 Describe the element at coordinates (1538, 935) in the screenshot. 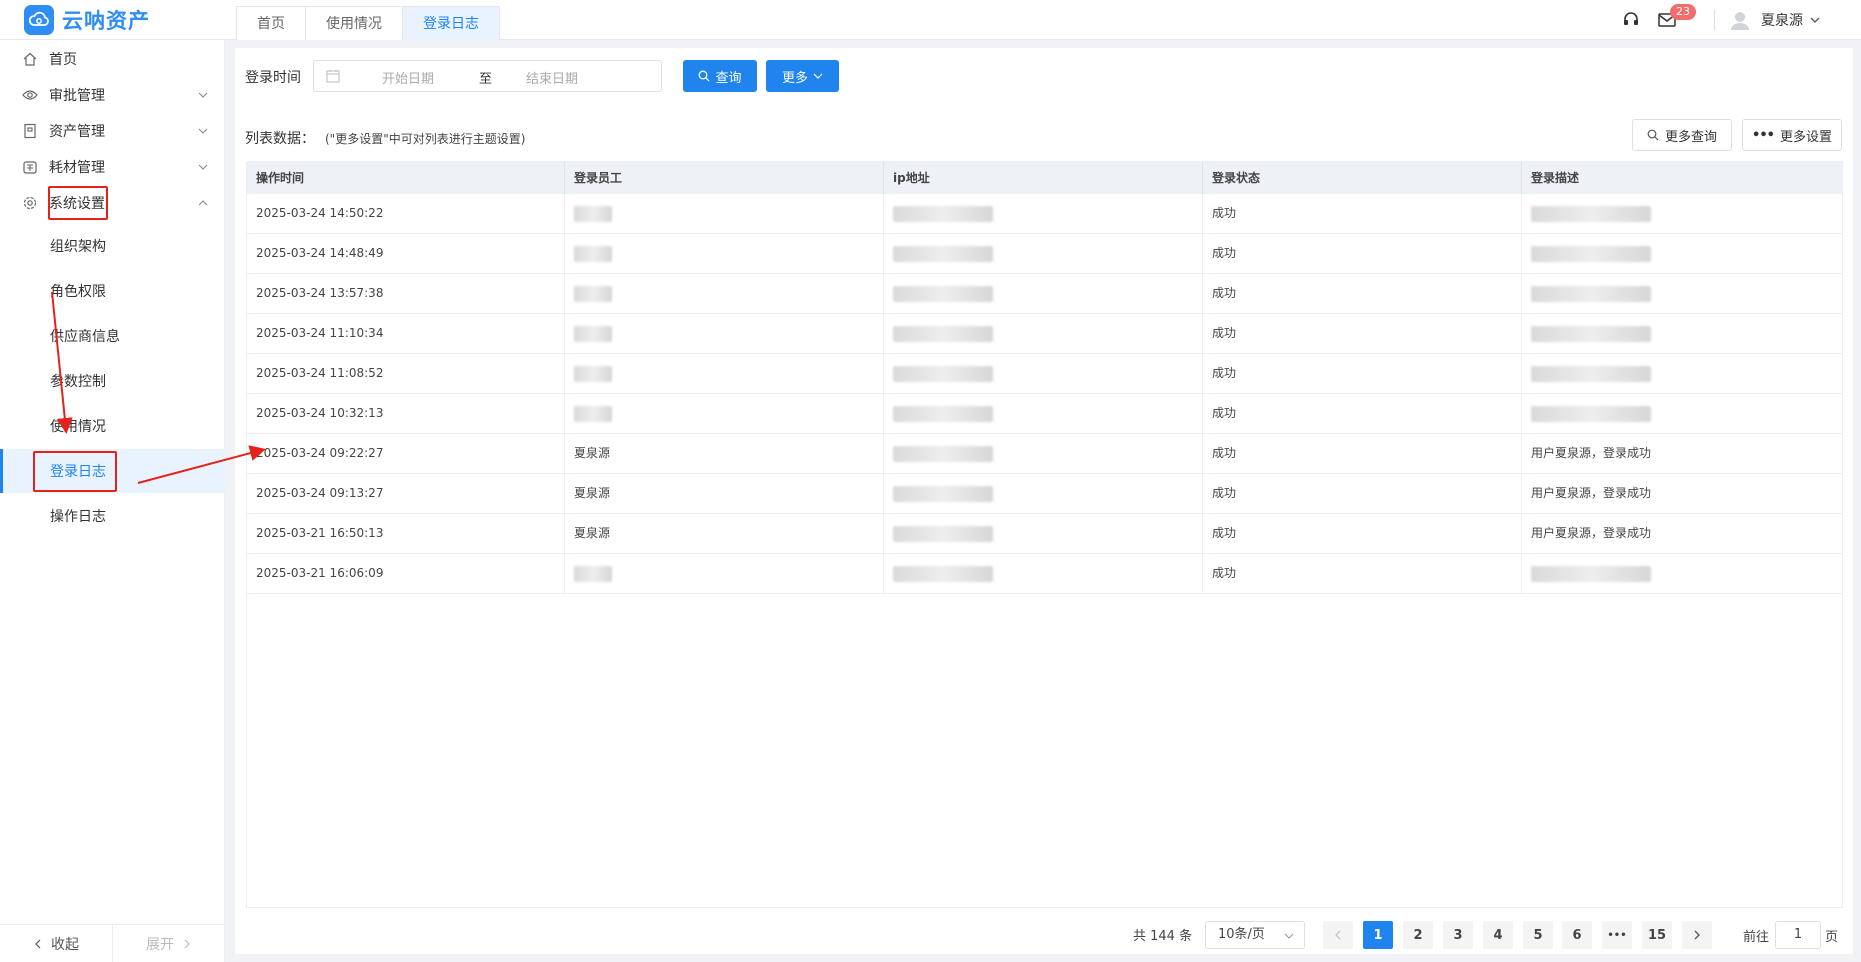

I see `page-5-button: 5` at that location.